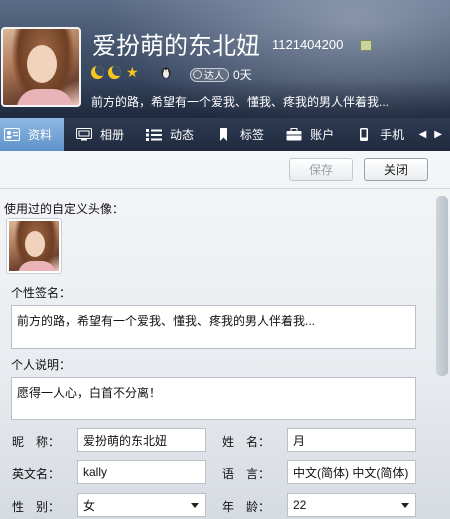  What do you see at coordinates (141, 472) in the screenshot?
I see `english-name-field: kally` at bounding box center [141, 472].